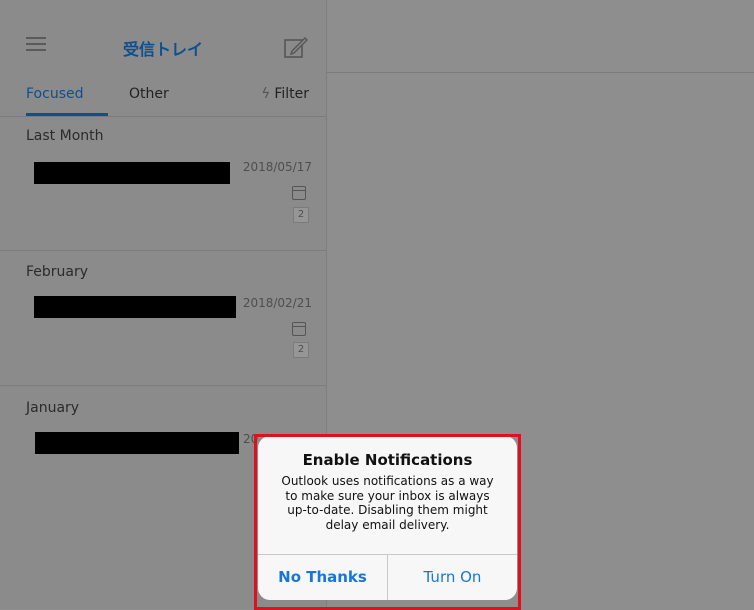 The image size is (754, 610). I want to click on tab-focused: Focused, so click(54, 94).